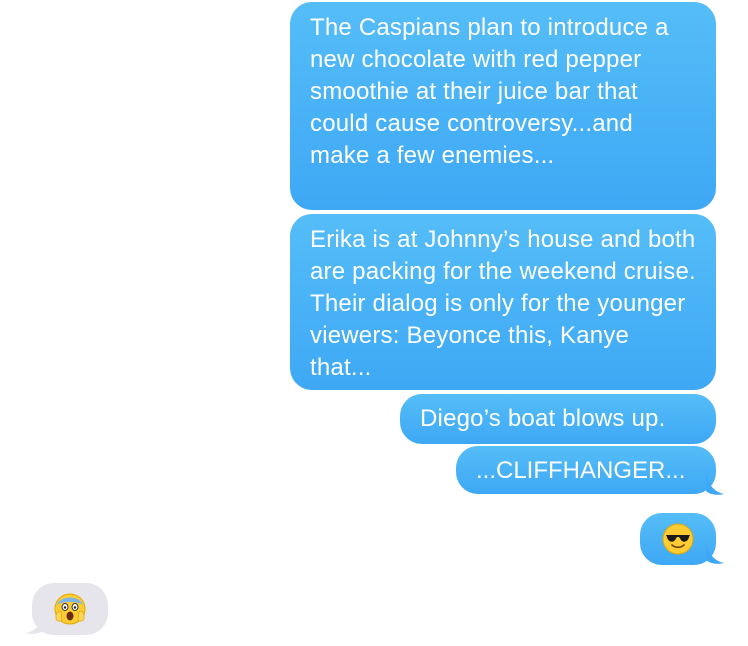  Describe the element at coordinates (543, 418) in the screenshot. I see `message-text: Diego’s boat blows up.` at that location.